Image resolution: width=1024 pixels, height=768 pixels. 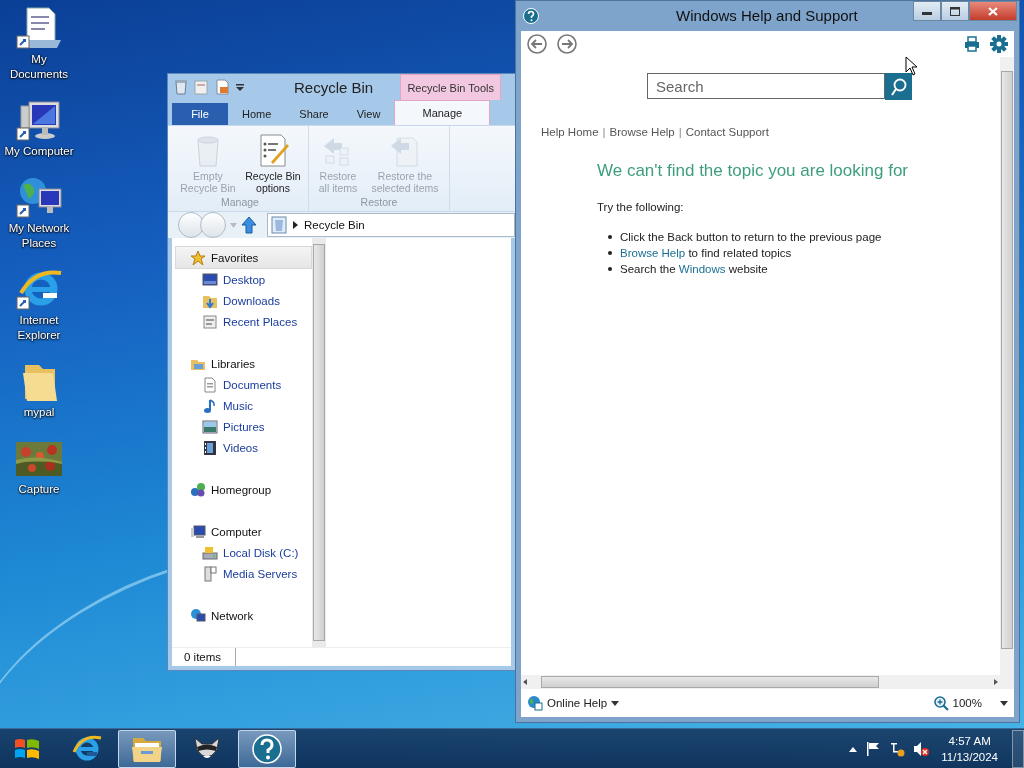 What do you see at coordinates (210, 552) in the screenshot?
I see `drive-icon` at bounding box center [210, 552].